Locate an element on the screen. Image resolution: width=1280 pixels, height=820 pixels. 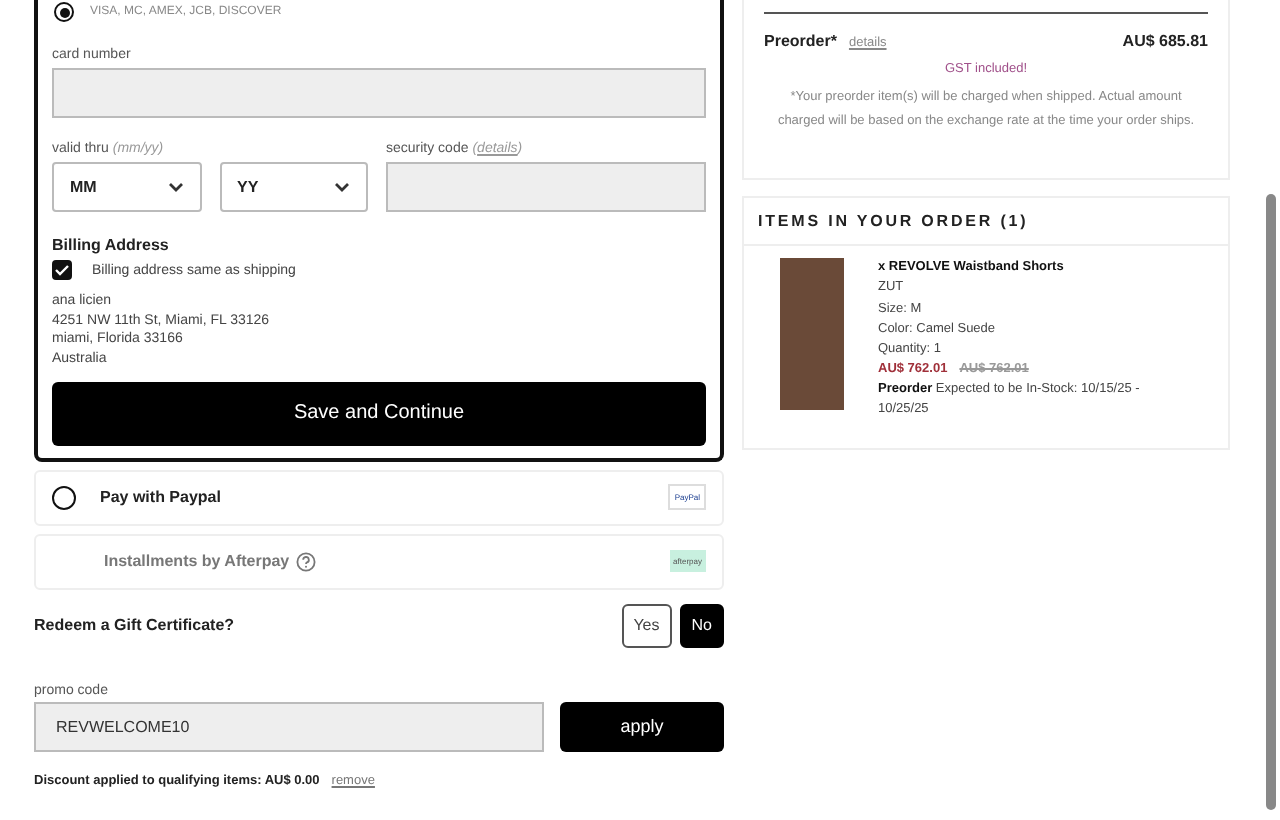
option-label: Pay with Paypal is located at coordinates (160, 497).